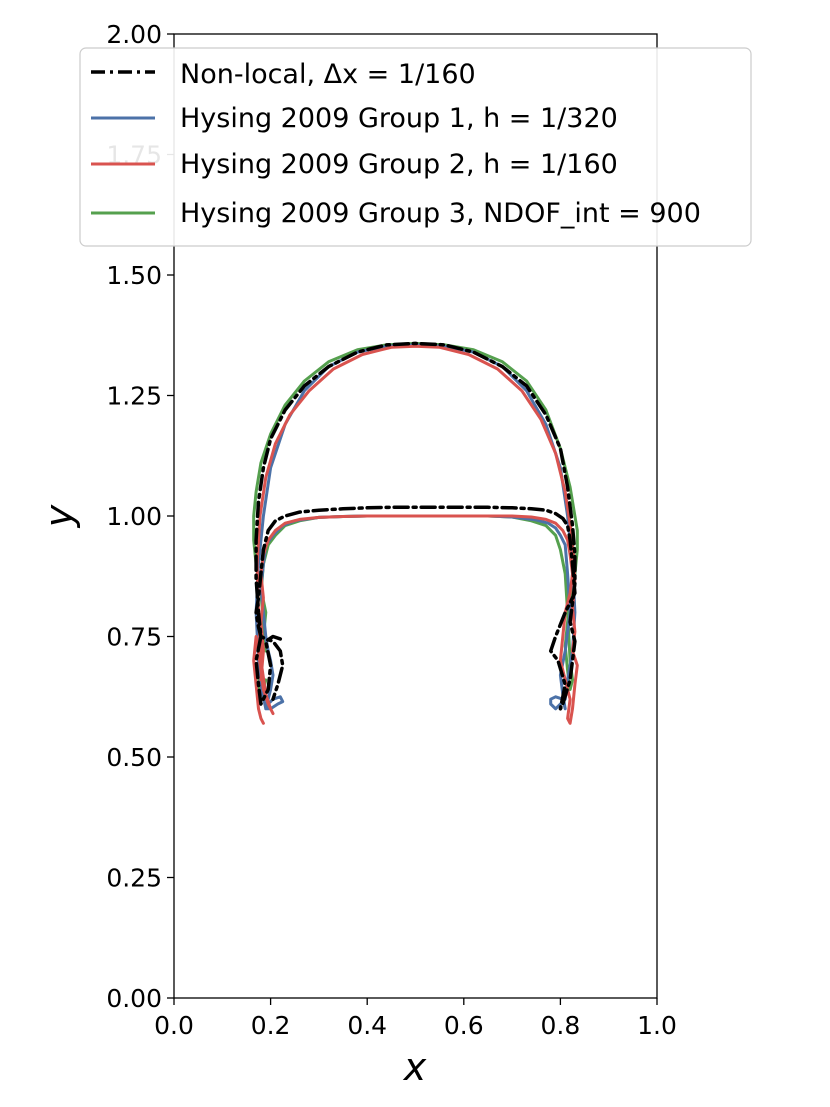 The width and height of the screenshot is (830, 1107). Describe the element at coordinates (657, 1025) in the screenshot. I see `x-tick-label: 1.0` at that location.